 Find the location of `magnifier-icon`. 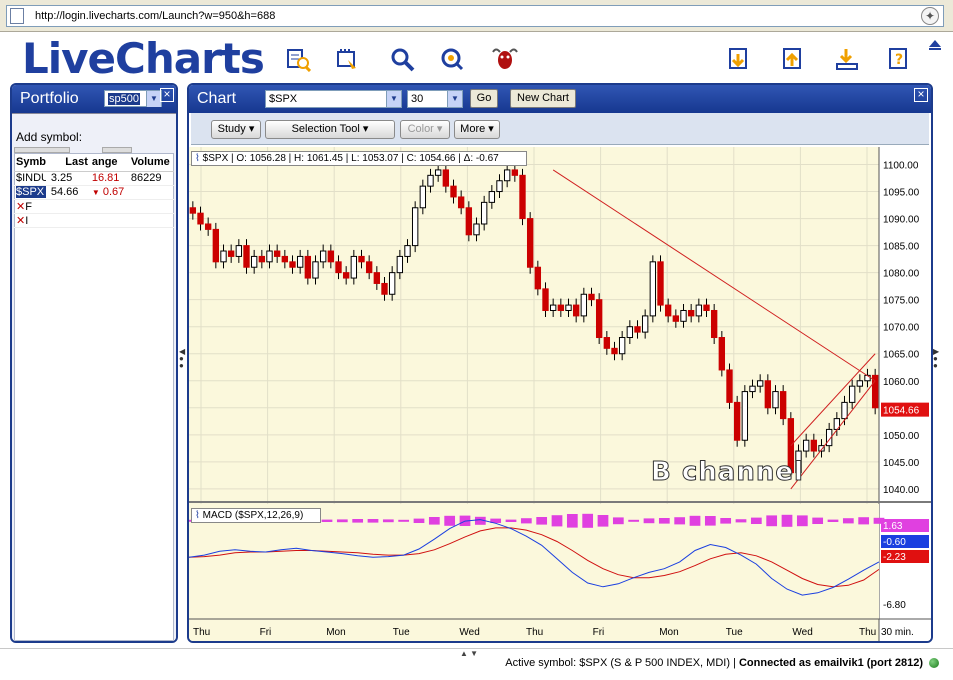

magnifier-icon is located at coordinates (402, 59).